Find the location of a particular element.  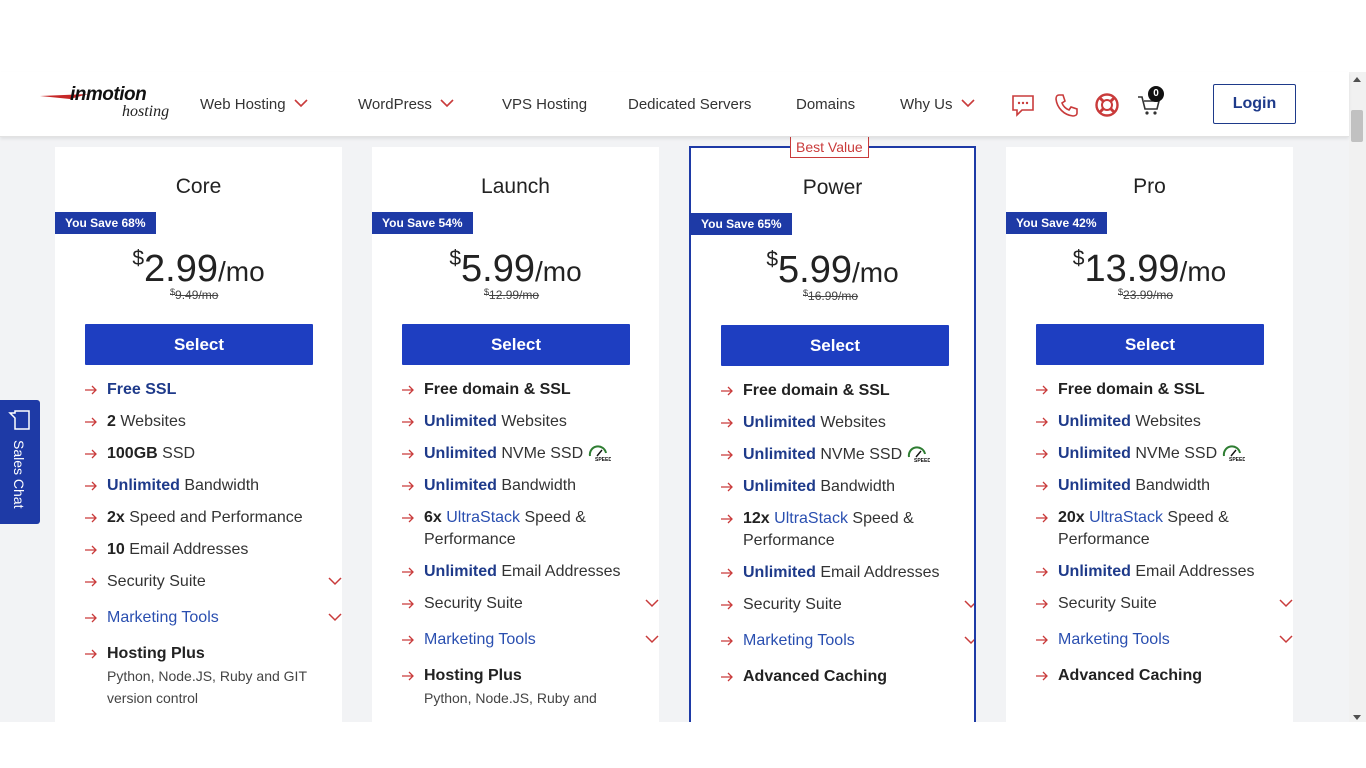

feature-item: 6x UltraStack Speed & Performance is located at coordinates (522, 529).